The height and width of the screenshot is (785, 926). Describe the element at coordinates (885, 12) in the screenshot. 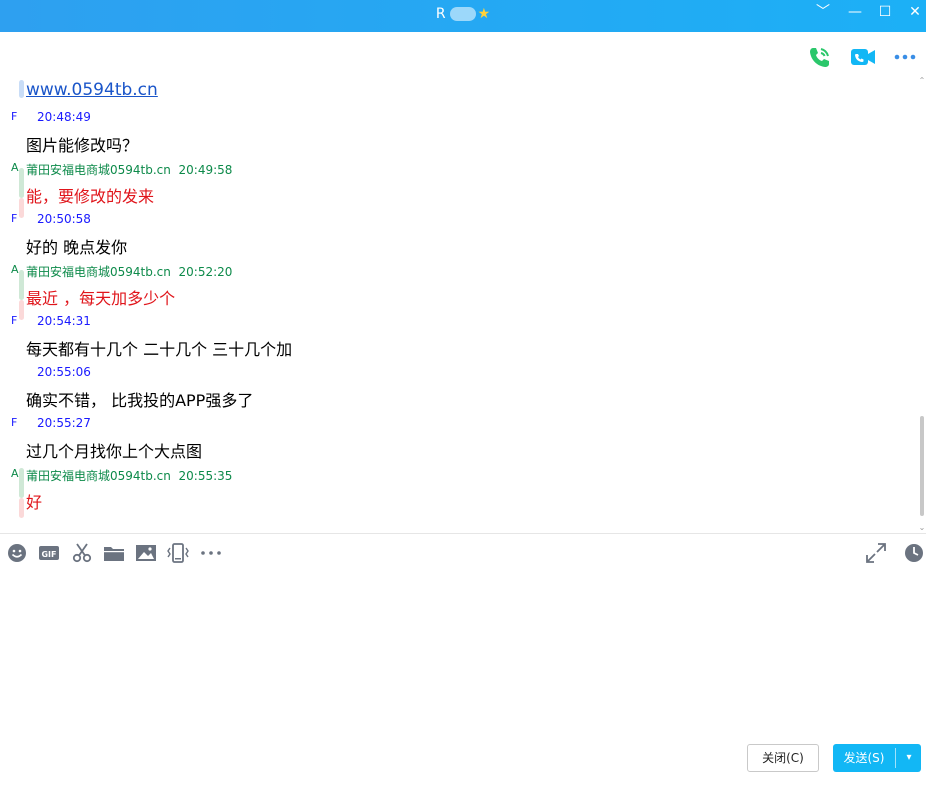

I see `maximize-button: ☐` at that location.